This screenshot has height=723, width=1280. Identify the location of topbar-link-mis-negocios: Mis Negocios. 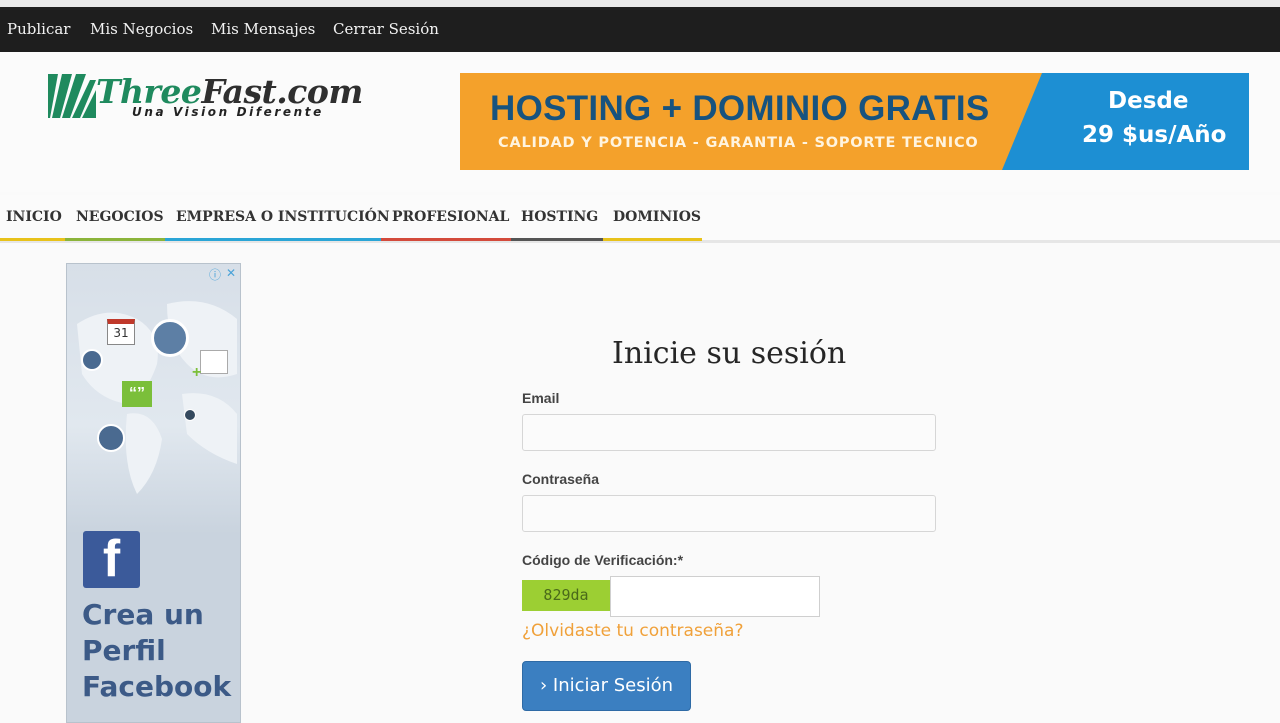
(141, 29).